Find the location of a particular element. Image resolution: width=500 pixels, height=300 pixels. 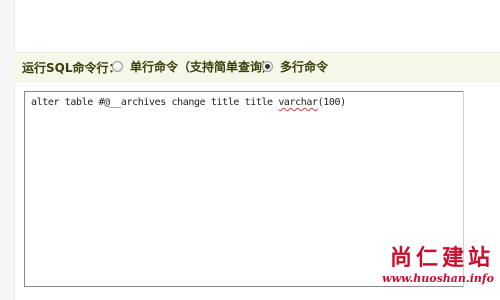

single-line-label: 单行命令（支持简单查询） is located at coordinates (202, 66).